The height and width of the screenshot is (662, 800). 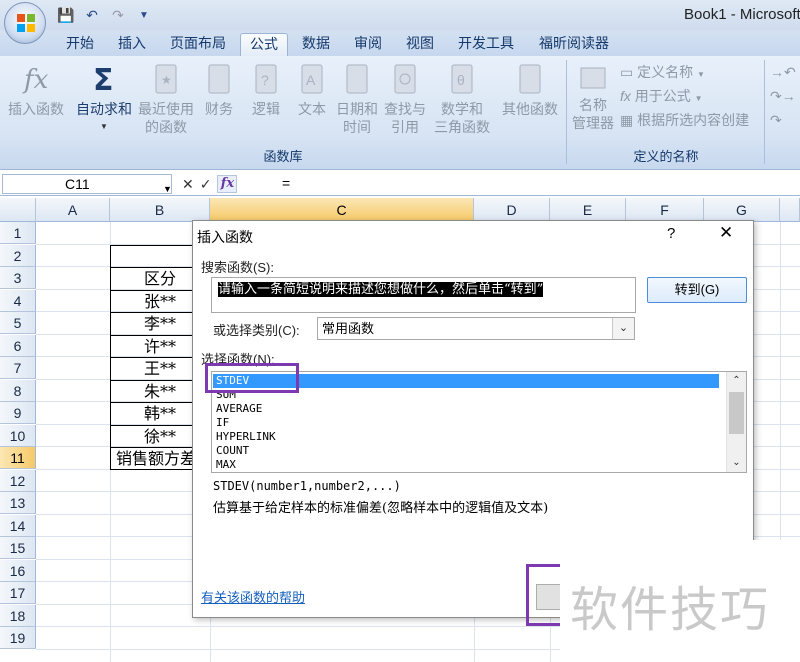 I want to click on tab-foxit-reader: 福昕阅读器, so click(x=574, y=44).